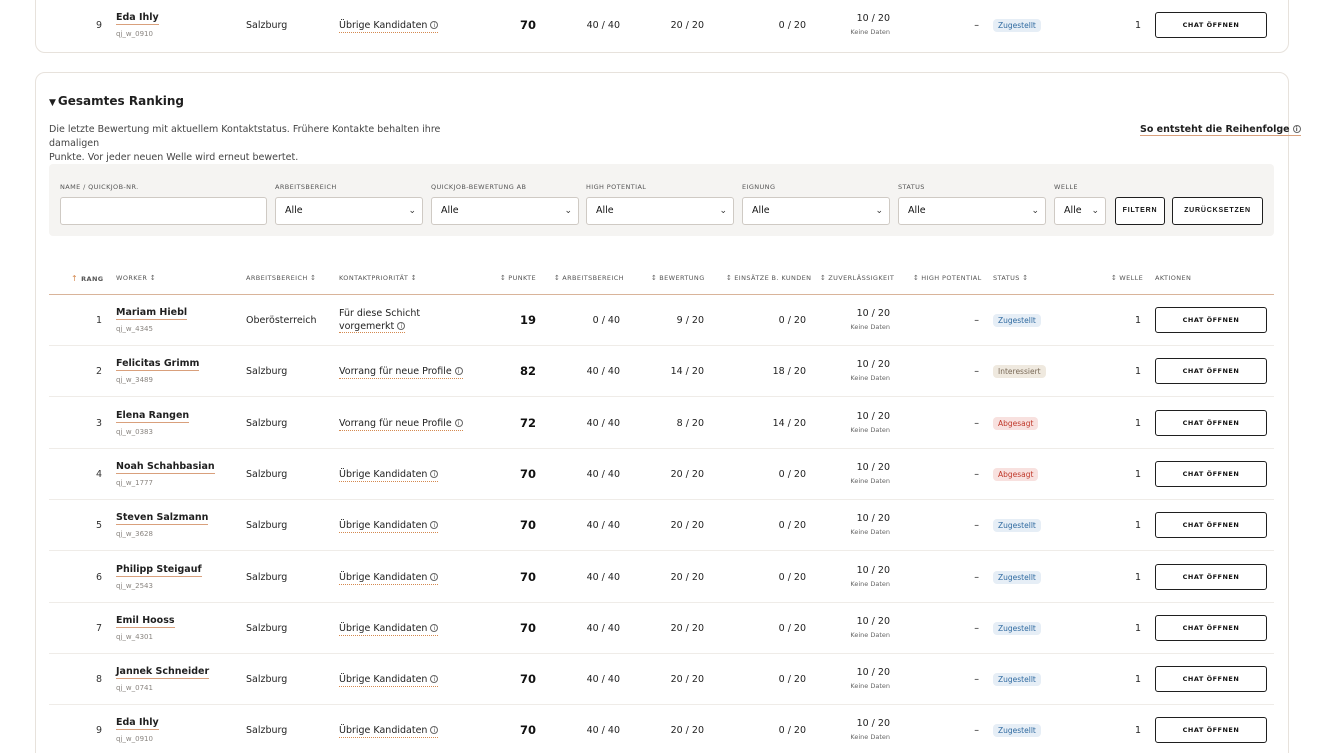 Image resolution: width=1324 pixels, height=753 pixels. What do you see at coordinates (1217, 211) in the screenshot?
I see `reset-button: ZURÜCKSETZEN` at bounding box center [1217, 211].